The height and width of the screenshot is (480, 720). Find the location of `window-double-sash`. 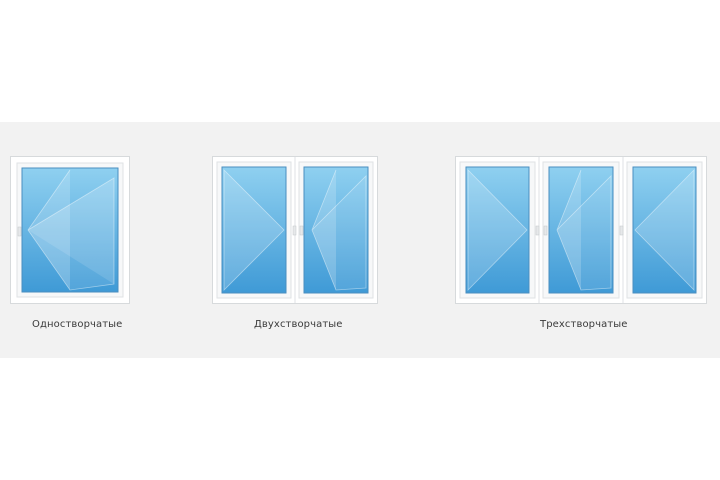

window-double-sash is located at coordinates (295, 230).